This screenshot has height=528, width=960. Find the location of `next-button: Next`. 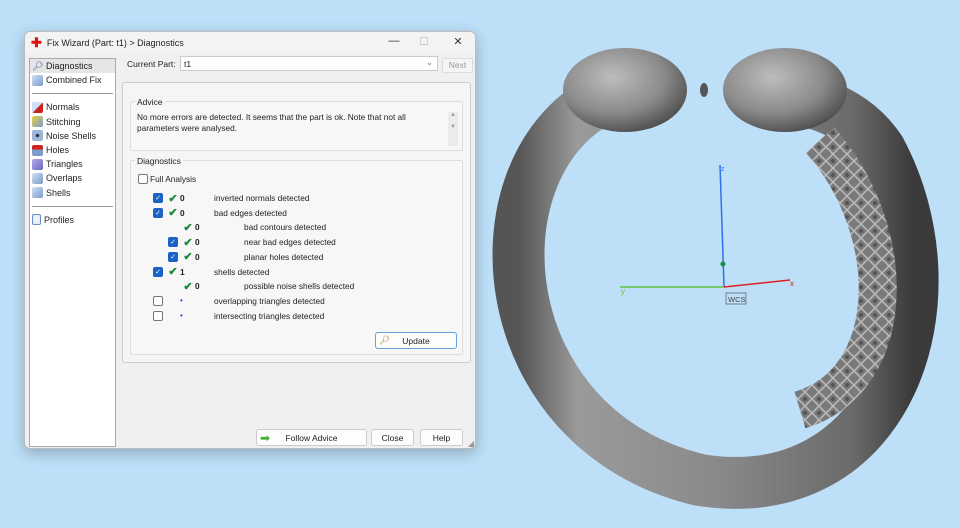

next-button: Next is located at coordinates (457, 65).